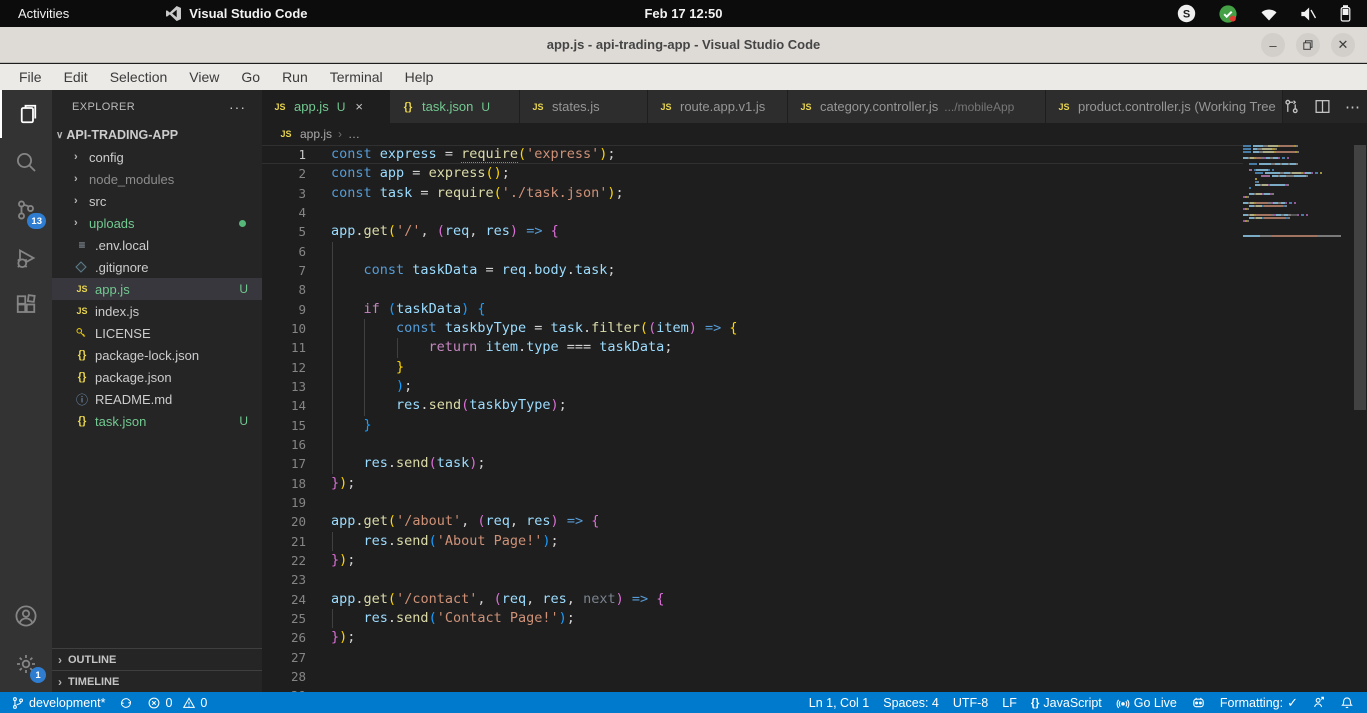 The image size is (1367, 713). Describe the element at coordinates (26, 664) in the screenshot. I see `activitybar-settings: 1` at that location.